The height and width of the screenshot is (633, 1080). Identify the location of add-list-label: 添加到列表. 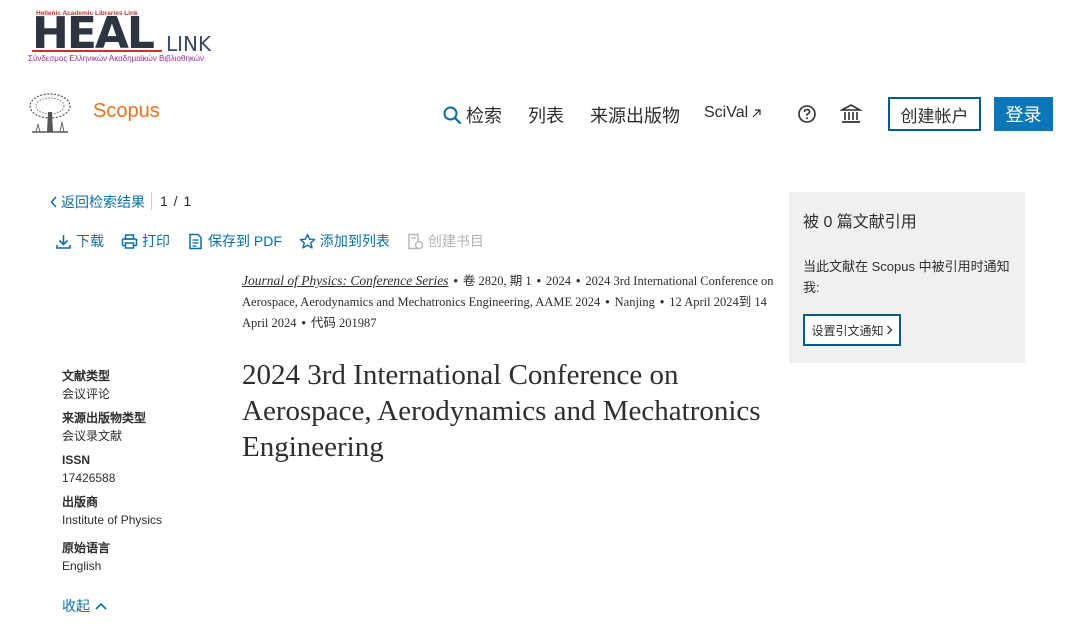
(354, 241).